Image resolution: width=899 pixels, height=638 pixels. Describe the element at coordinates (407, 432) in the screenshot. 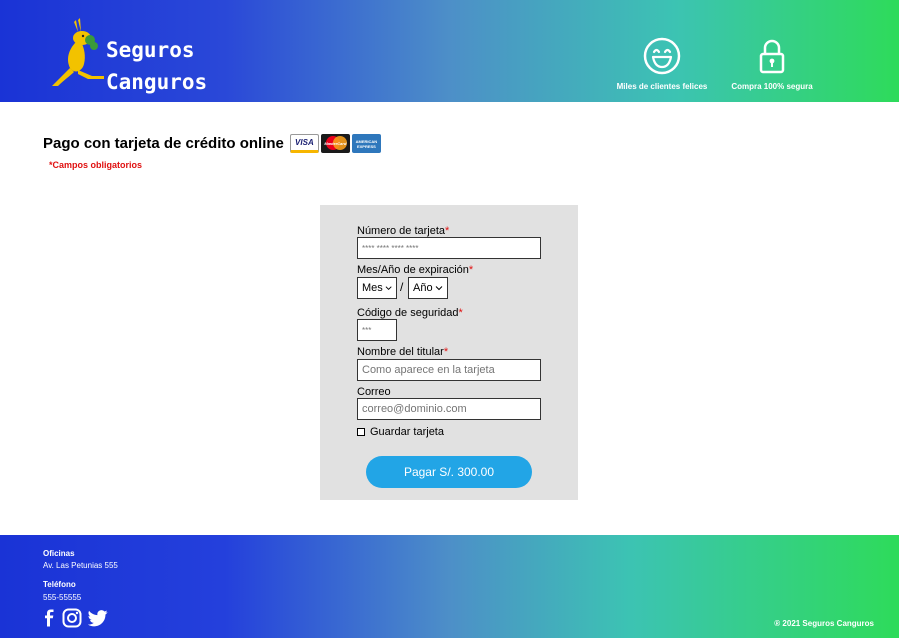

I see `save-card-label: Guardar tarjeta` at that location.